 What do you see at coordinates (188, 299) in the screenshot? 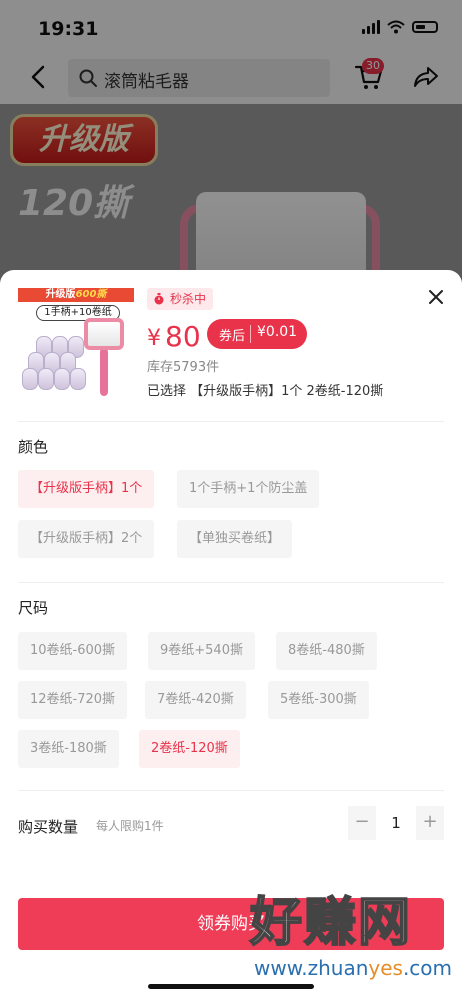
I see `flash-sale-label: 秒杀中` at bounding box center [188, 299].